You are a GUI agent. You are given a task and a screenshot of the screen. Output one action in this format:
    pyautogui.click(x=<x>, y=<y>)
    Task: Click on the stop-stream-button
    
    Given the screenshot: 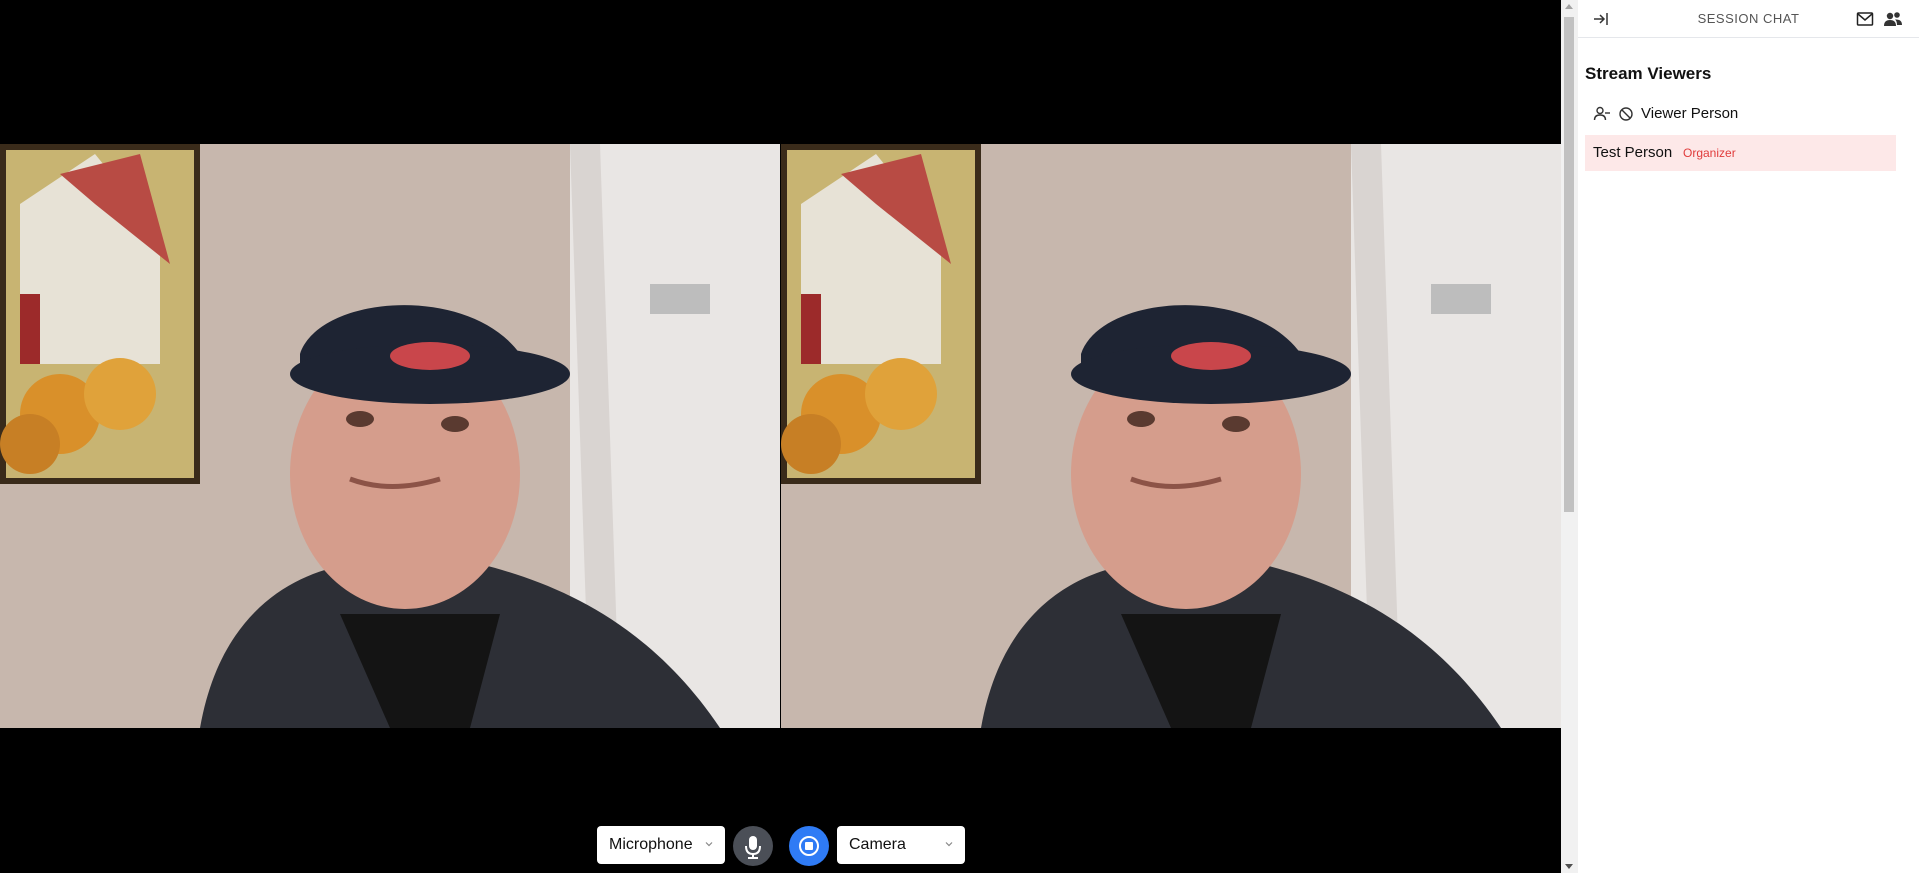 What is the action you would take?
    pyautogui.click(x=809, y=846)
    